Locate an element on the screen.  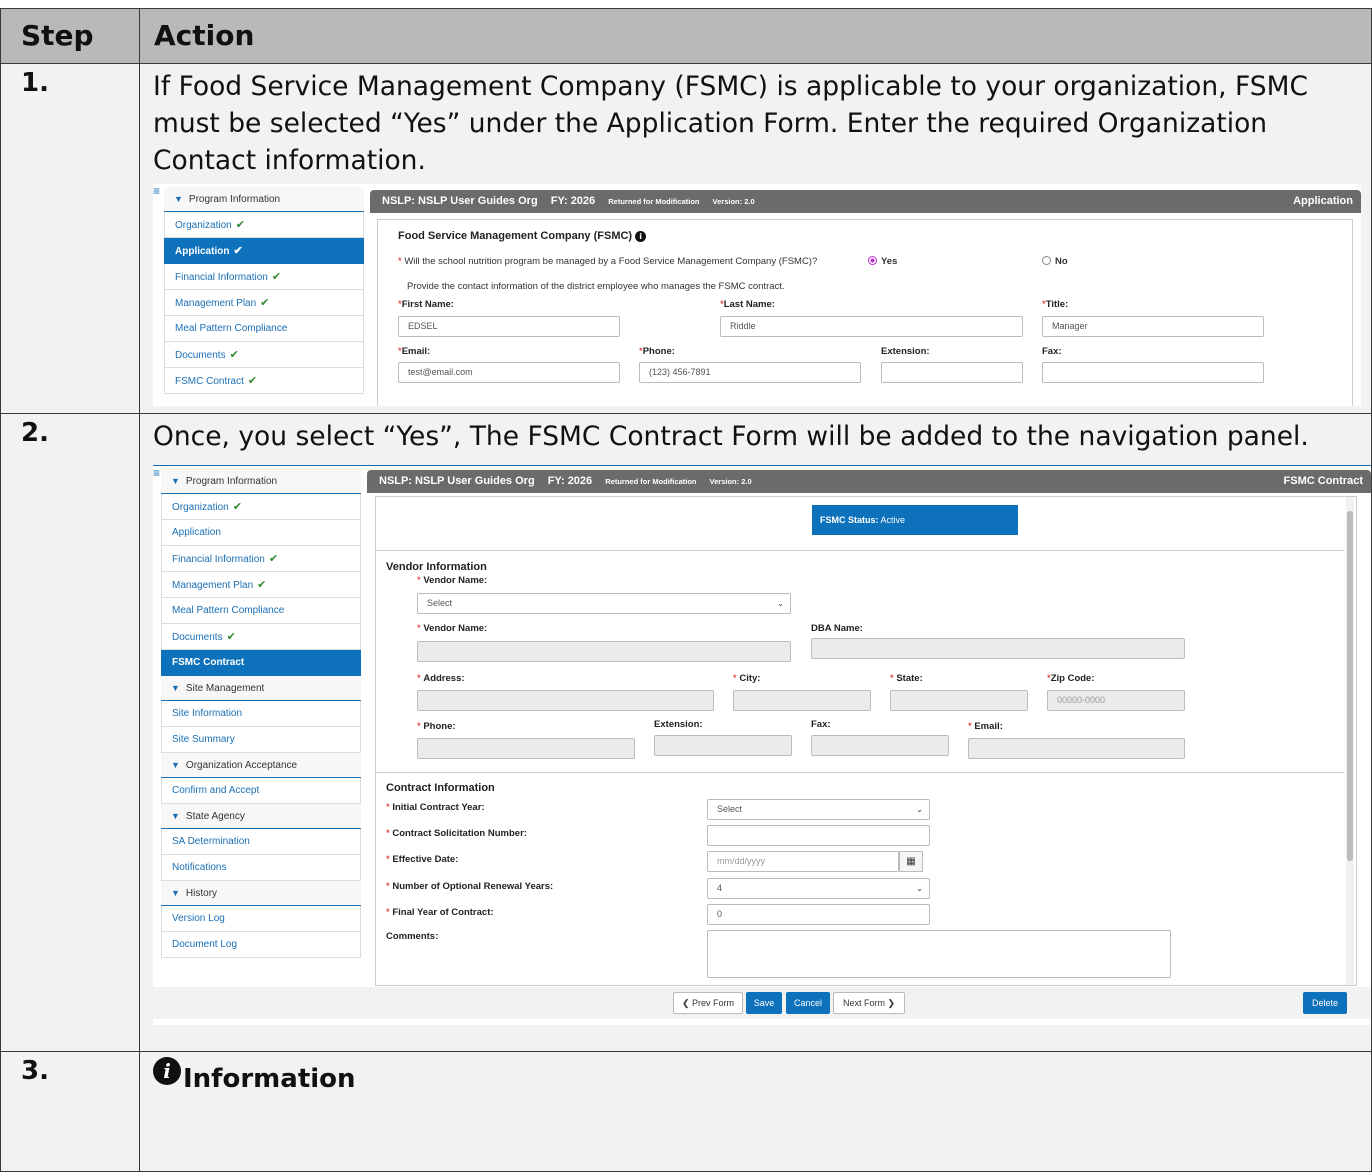
radio-yes-icon is located at coordinates (872, 260).